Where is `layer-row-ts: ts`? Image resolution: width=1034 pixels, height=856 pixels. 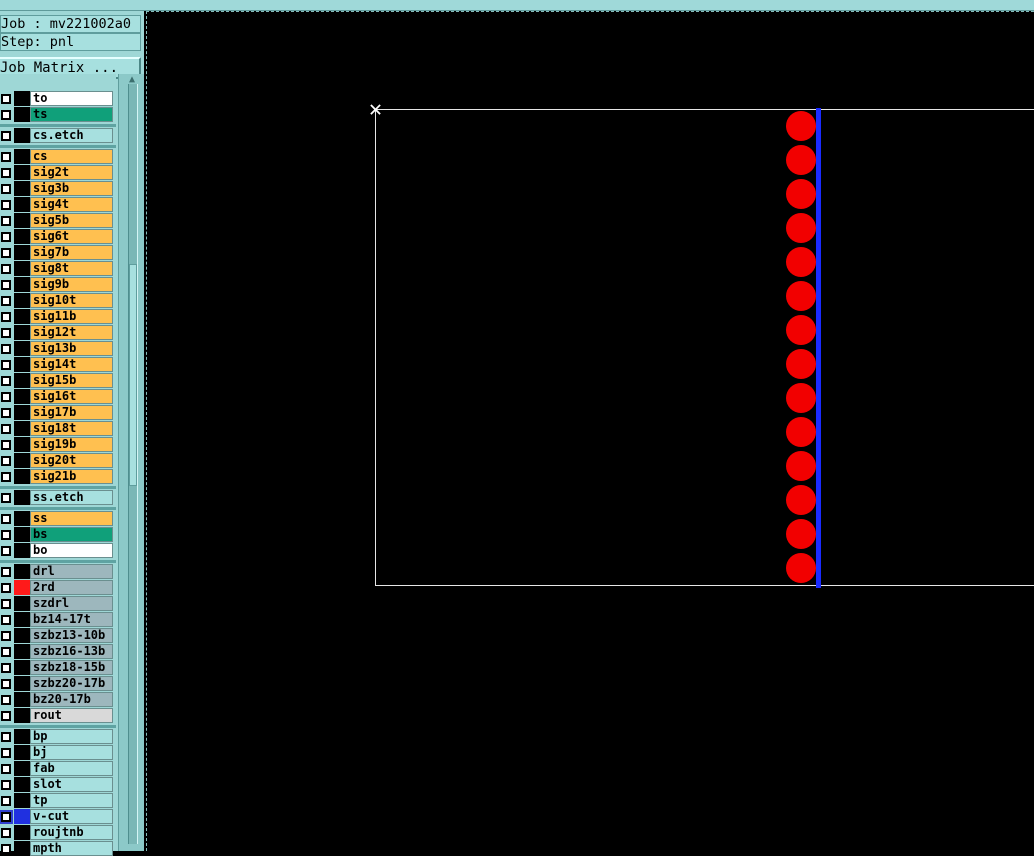 layer-row-ts: ts is located at coordinates (58, 114).